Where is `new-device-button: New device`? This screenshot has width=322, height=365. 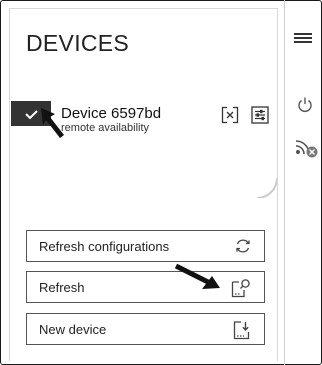
new-device-button: New device is located at coordinates (145, 329).